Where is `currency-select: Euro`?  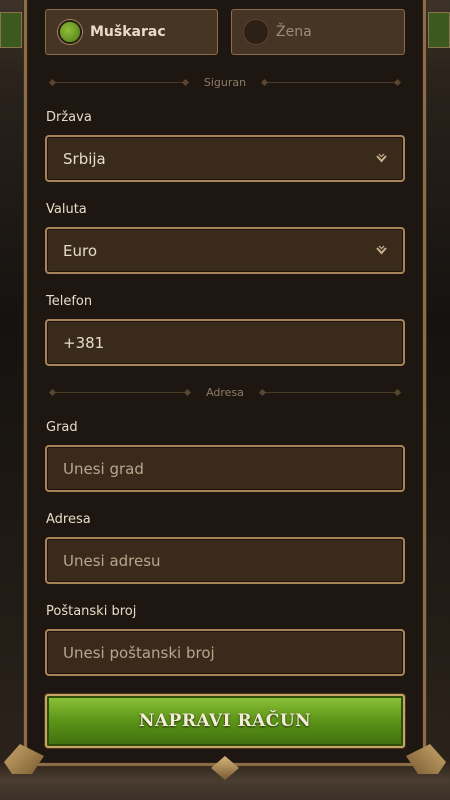
currency-select: Euro is located at coordinates (225, 250).